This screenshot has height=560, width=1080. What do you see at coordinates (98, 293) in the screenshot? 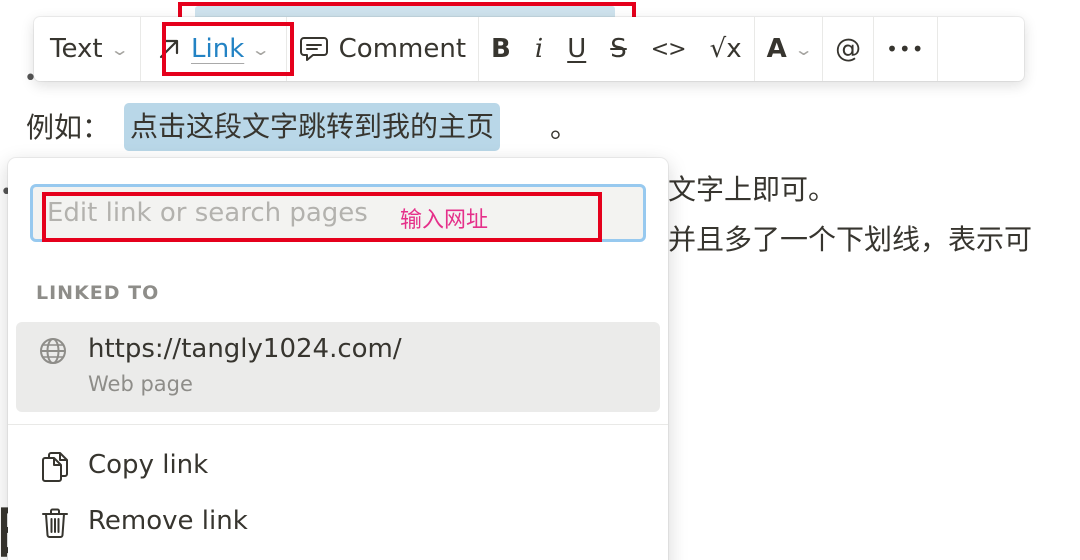
I see `linked-to-heading: LINKED TO` at bounding box center [98, 293].